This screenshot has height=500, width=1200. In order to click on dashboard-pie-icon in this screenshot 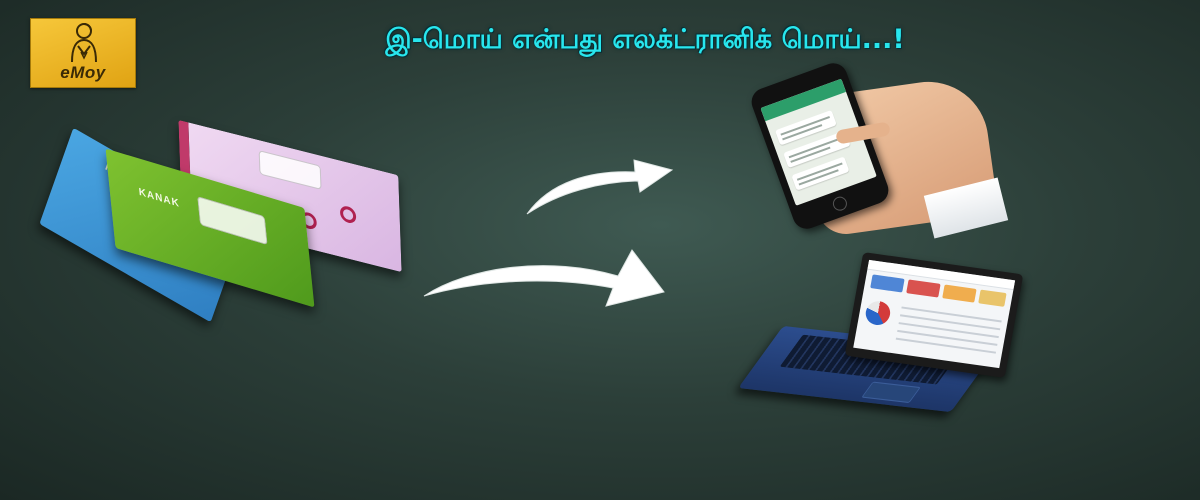, I will do `click(878, 313)`.